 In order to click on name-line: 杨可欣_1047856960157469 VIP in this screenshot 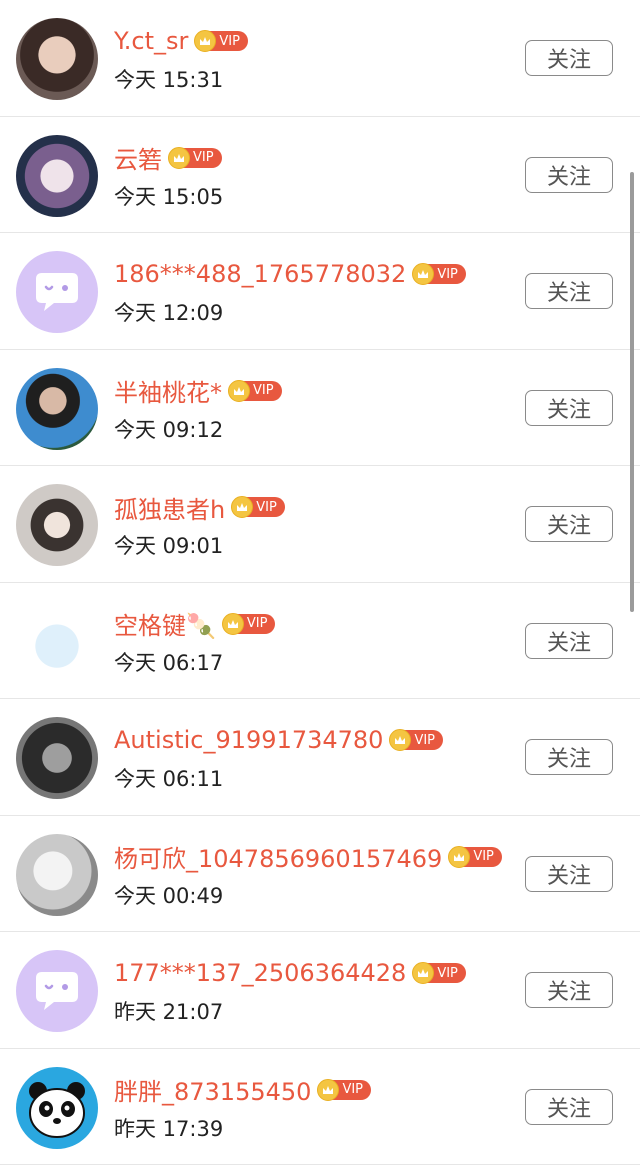, I will do `click(308, 857)`.